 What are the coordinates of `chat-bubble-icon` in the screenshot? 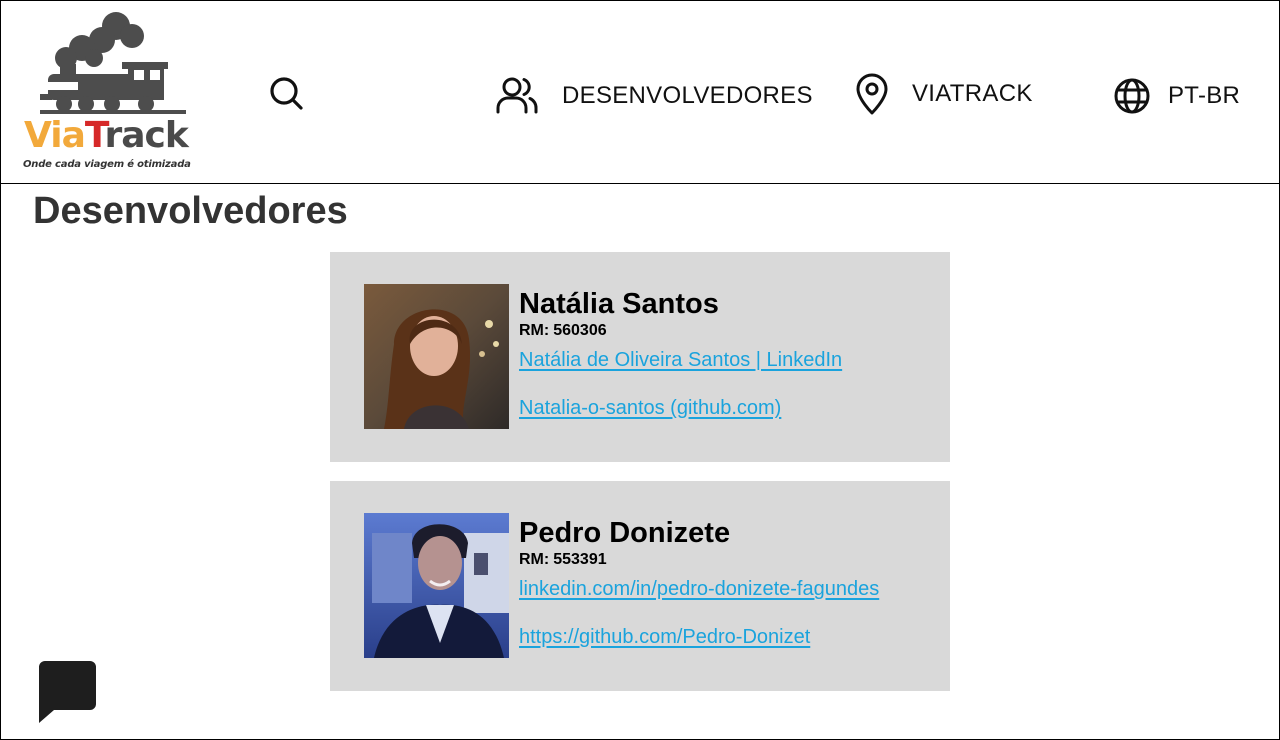 It's located at (67, 692).